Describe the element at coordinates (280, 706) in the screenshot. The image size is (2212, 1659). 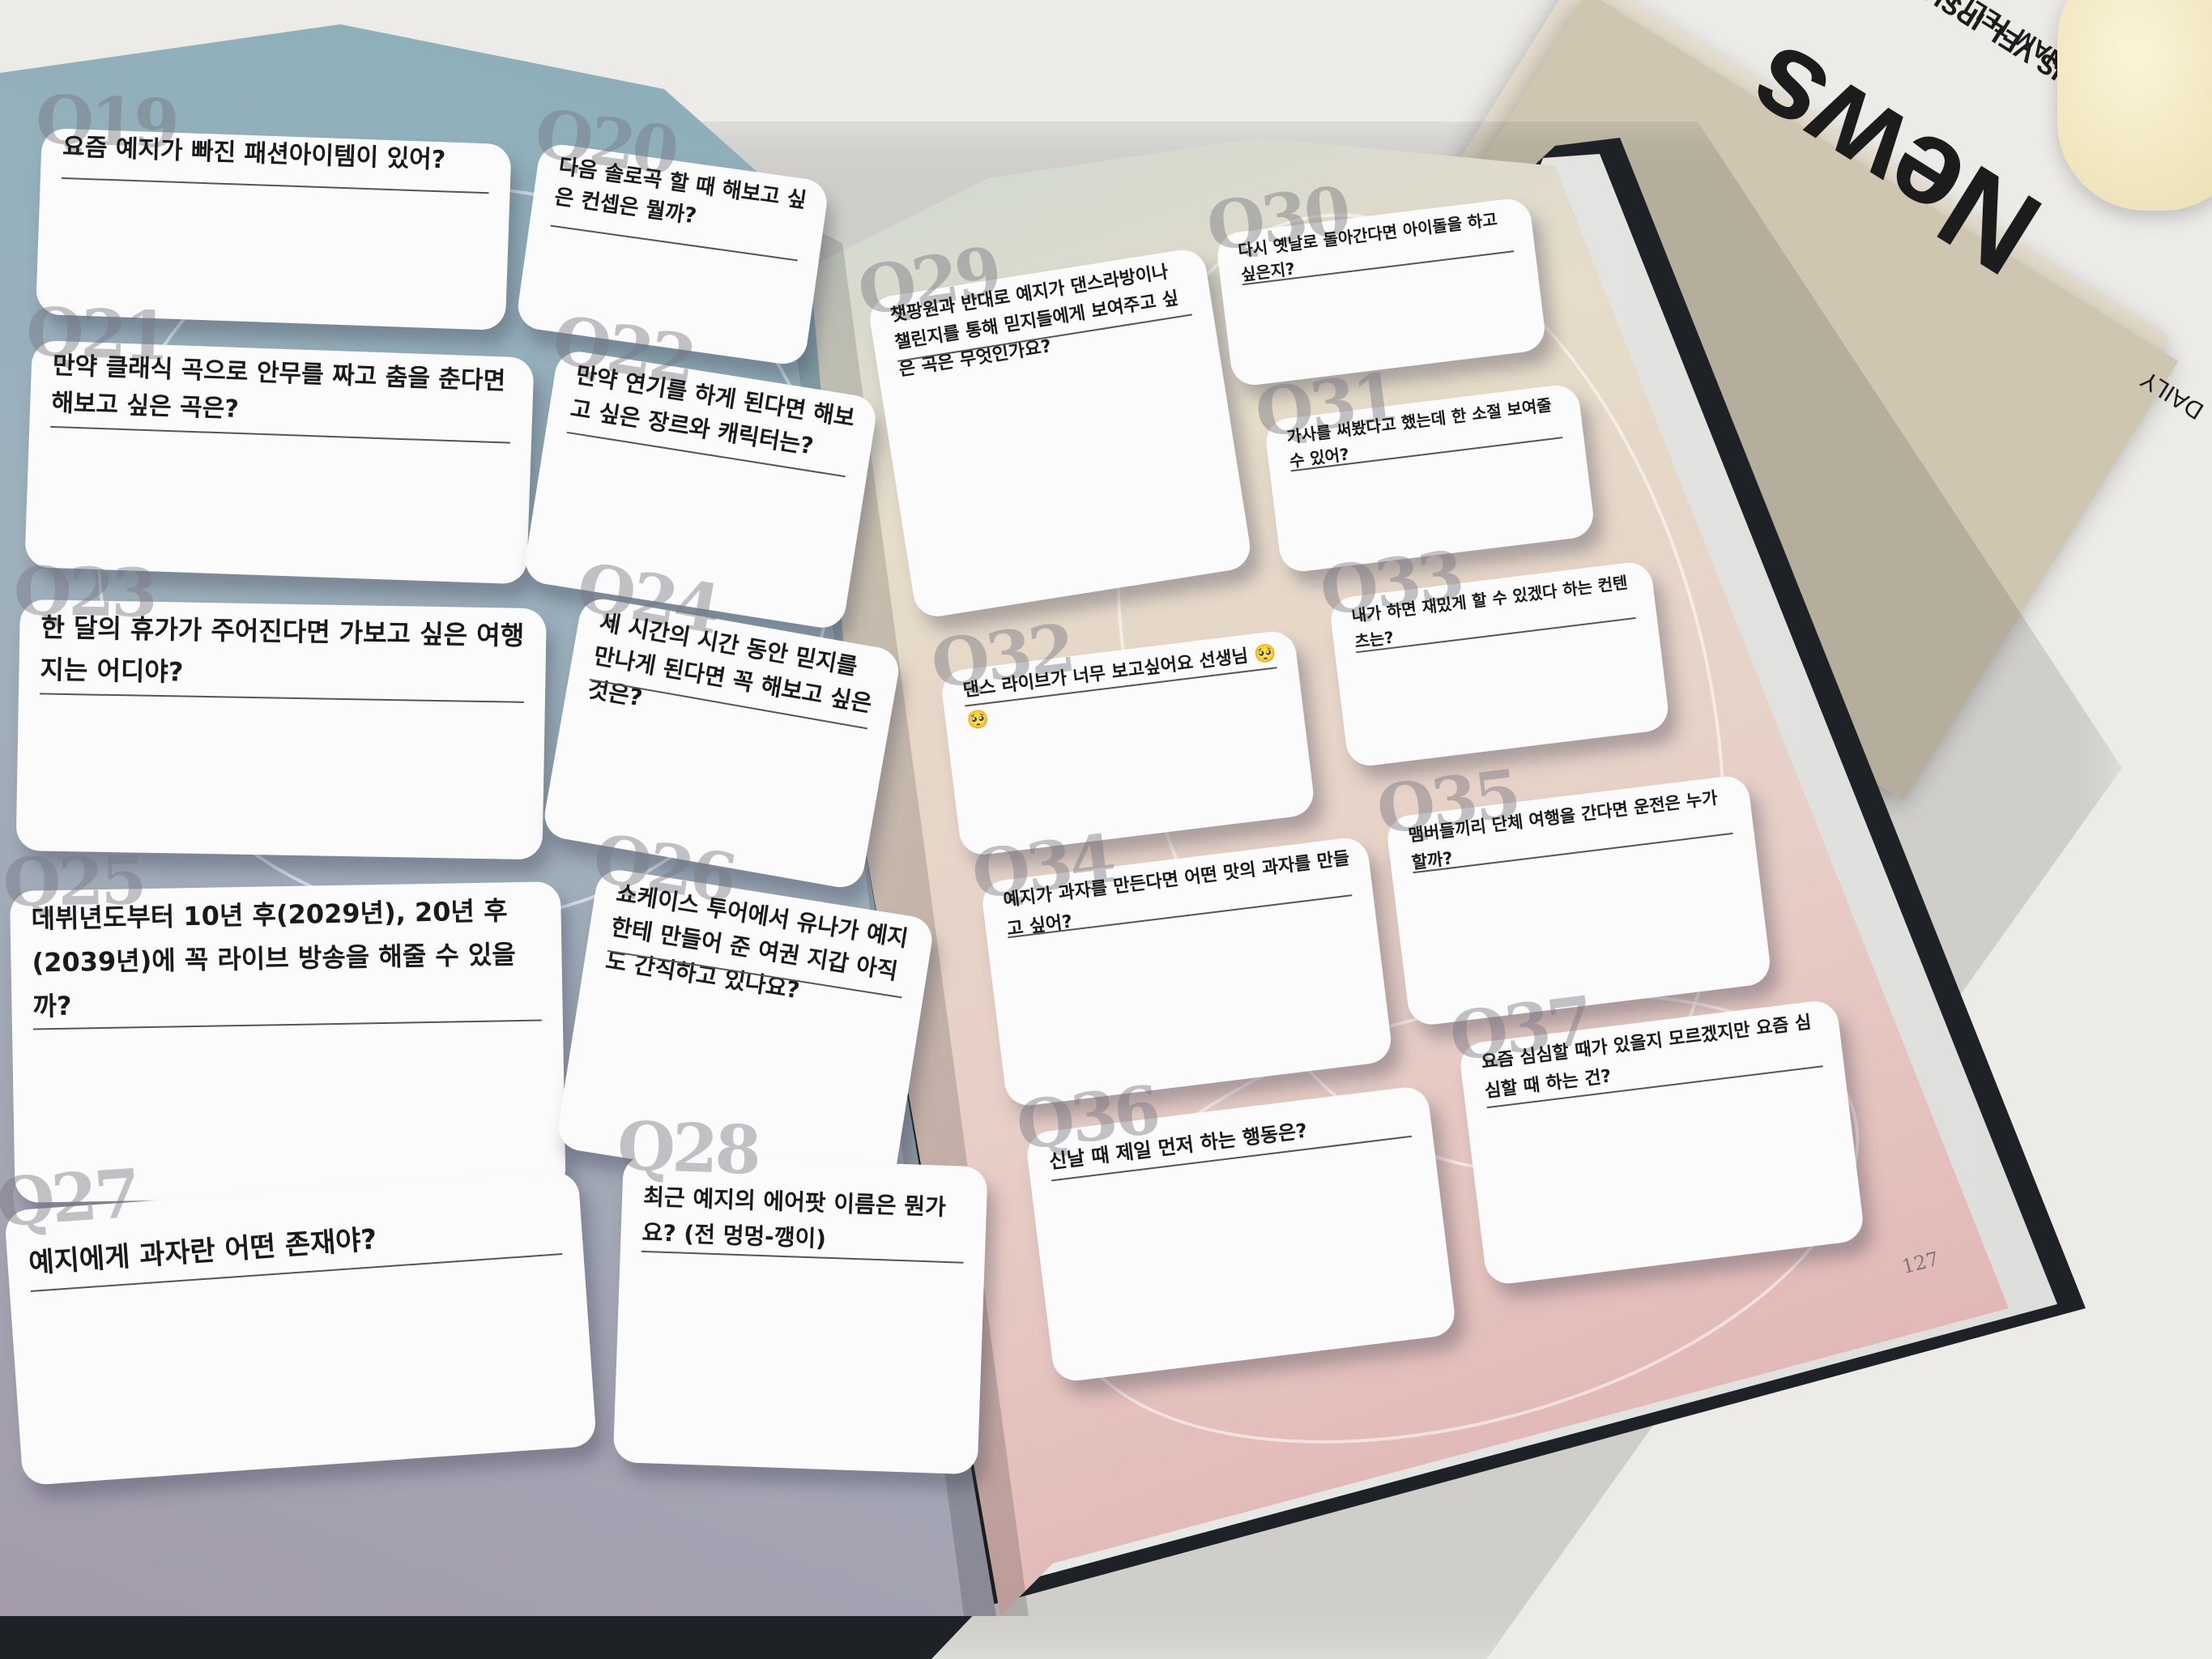
I see `question-card: Q23 한 달의 휴가가 주어진다면 가보고 싶은 여행지는 어디야?` at that location.